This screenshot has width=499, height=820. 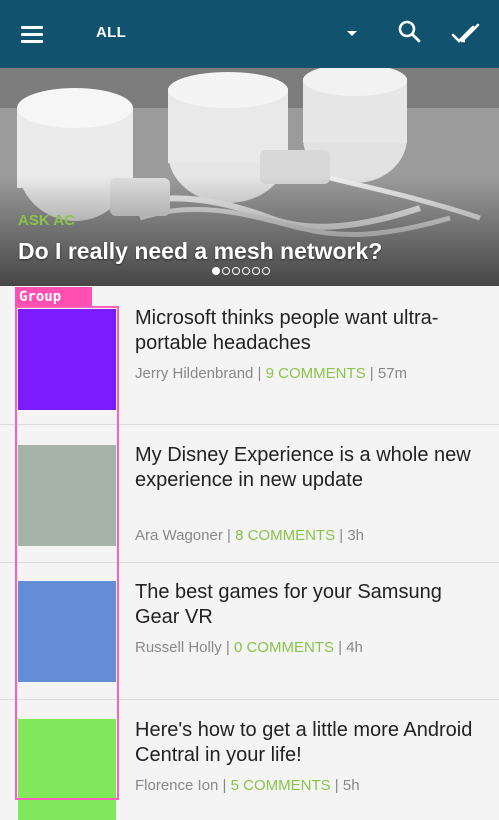 I want to click on search-icon, so click(x=410, y=32).